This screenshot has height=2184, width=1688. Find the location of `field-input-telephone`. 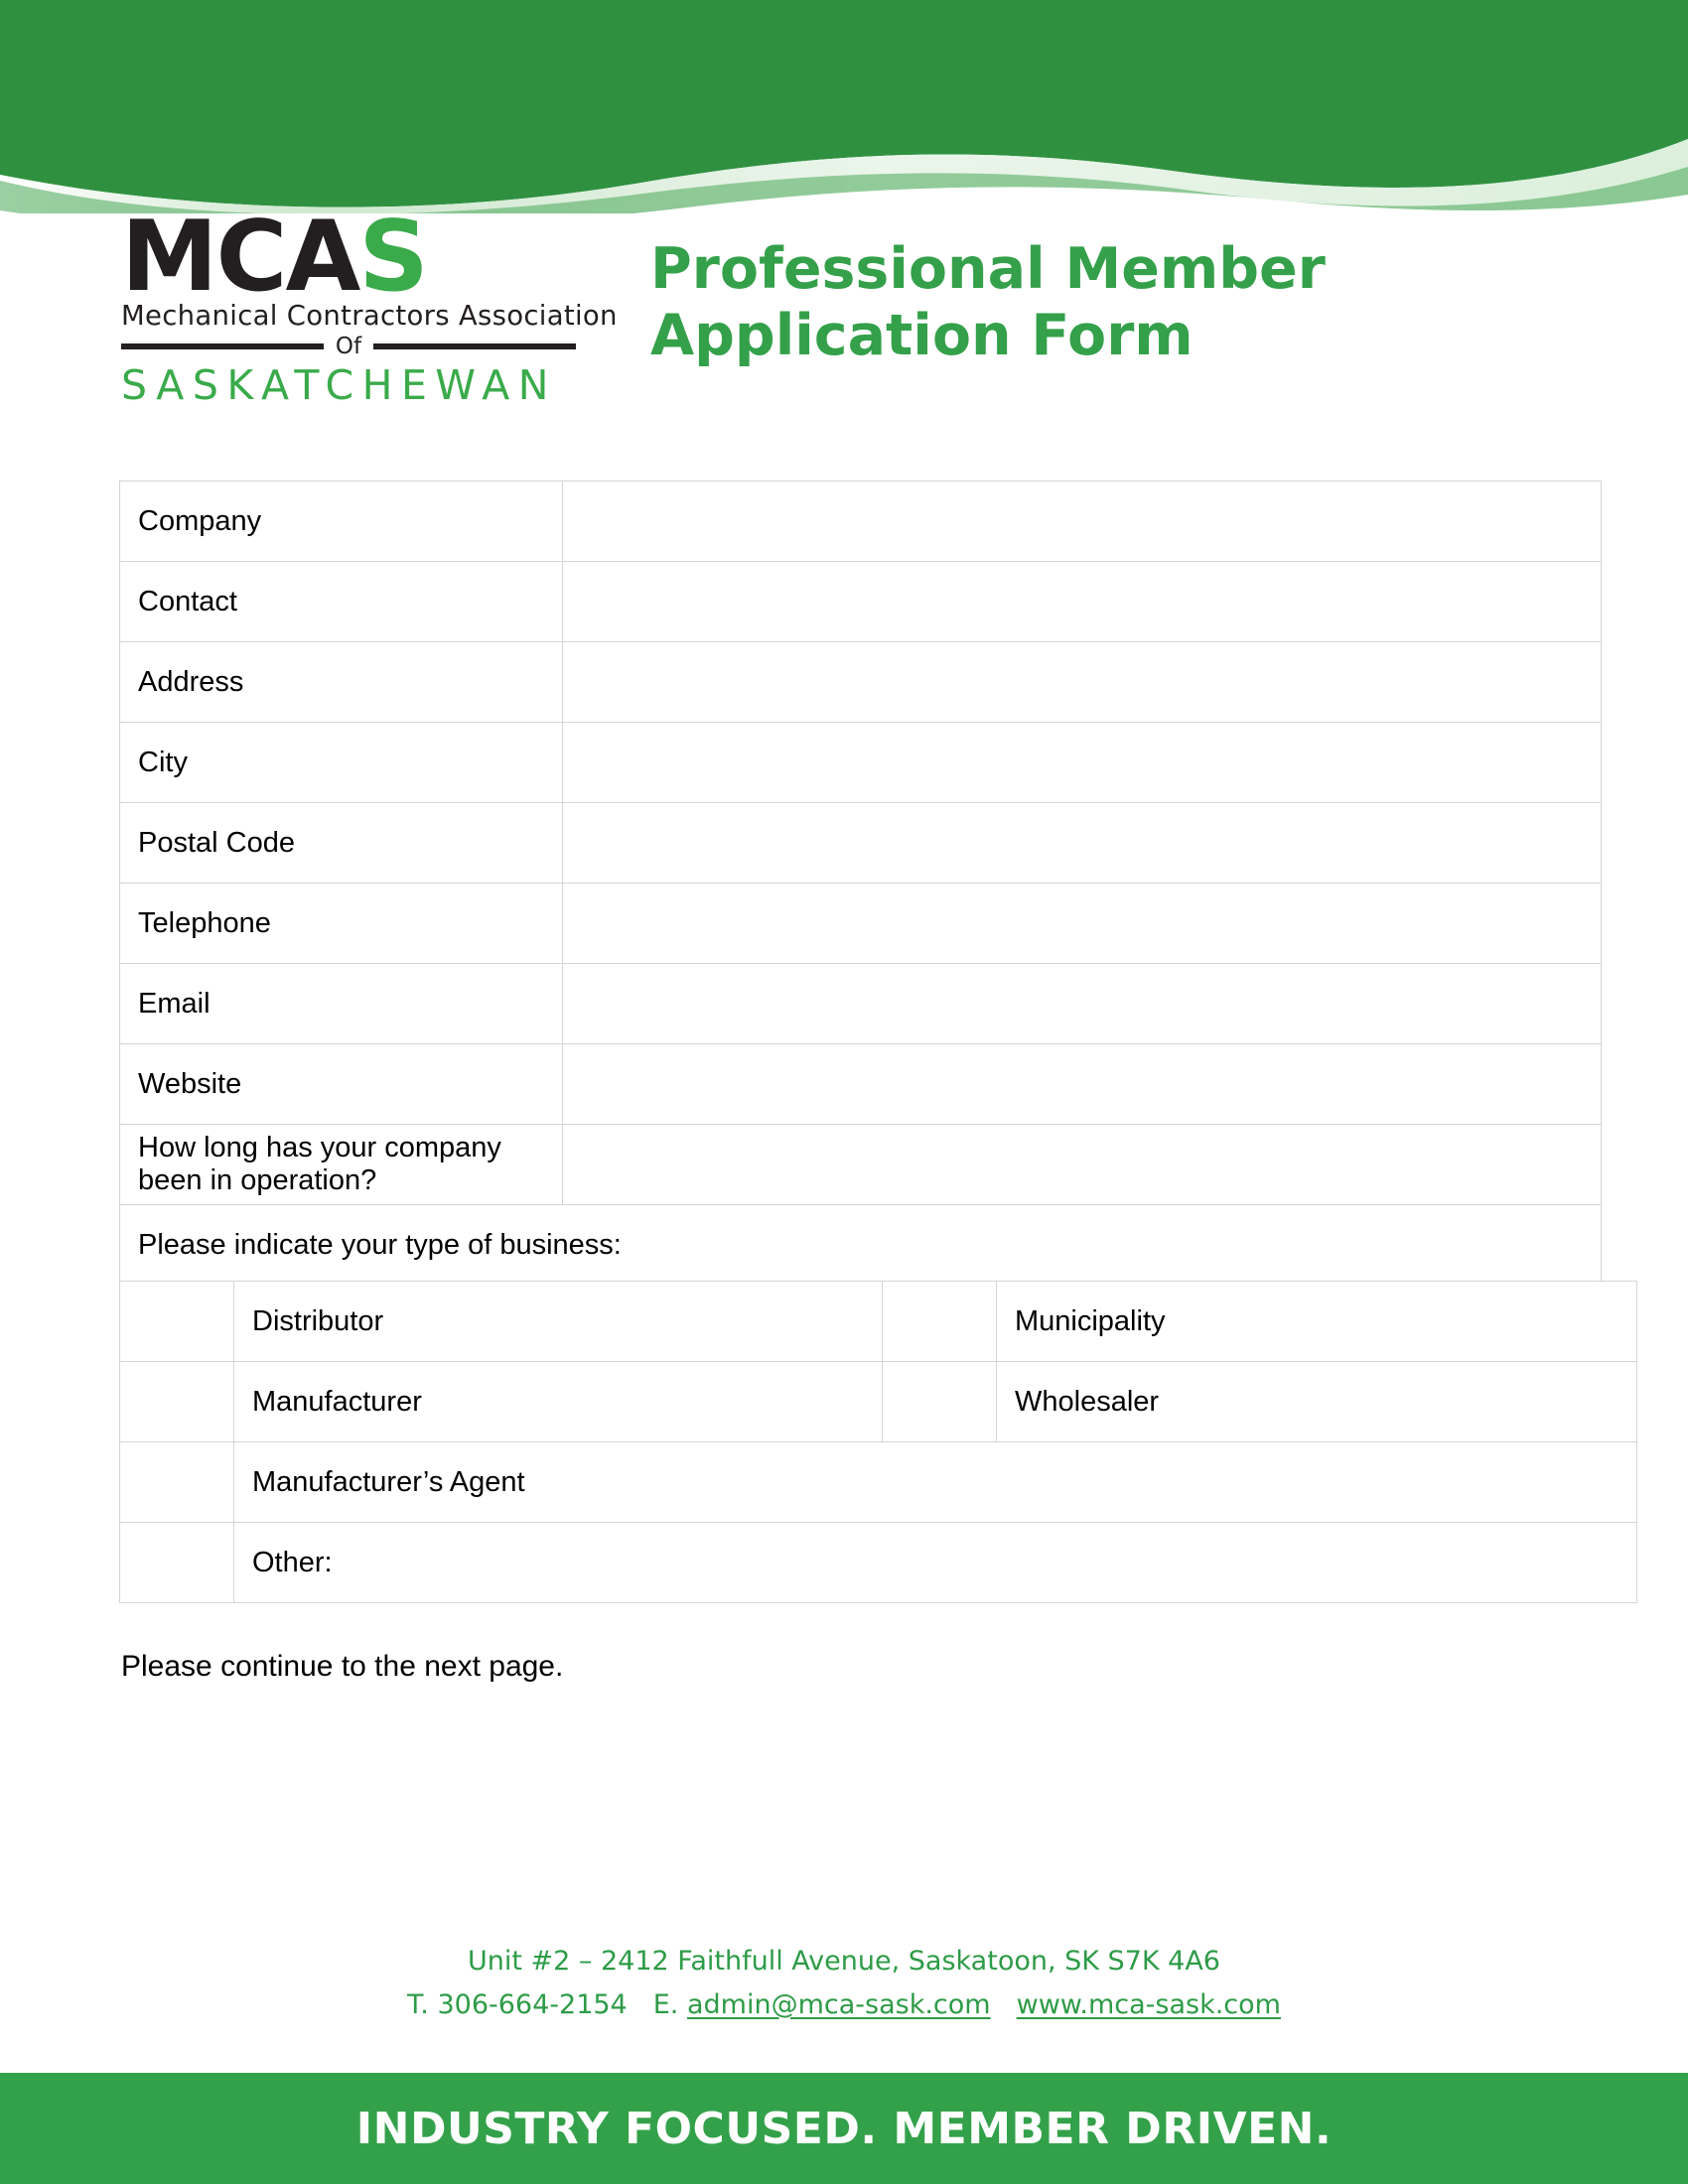

field-input-telephone is located at coordinates (1082, 923).